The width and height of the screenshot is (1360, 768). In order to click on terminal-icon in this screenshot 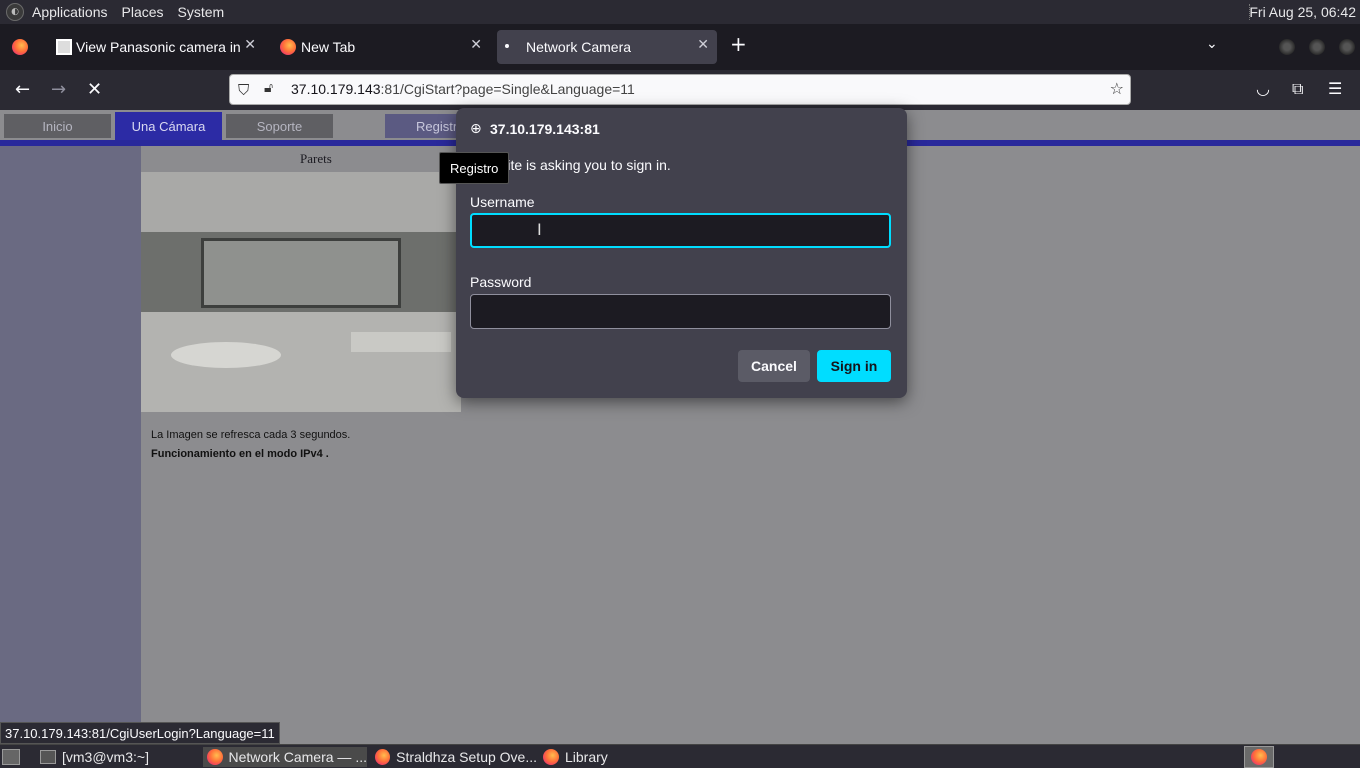, I will do `click(48, 757)`.